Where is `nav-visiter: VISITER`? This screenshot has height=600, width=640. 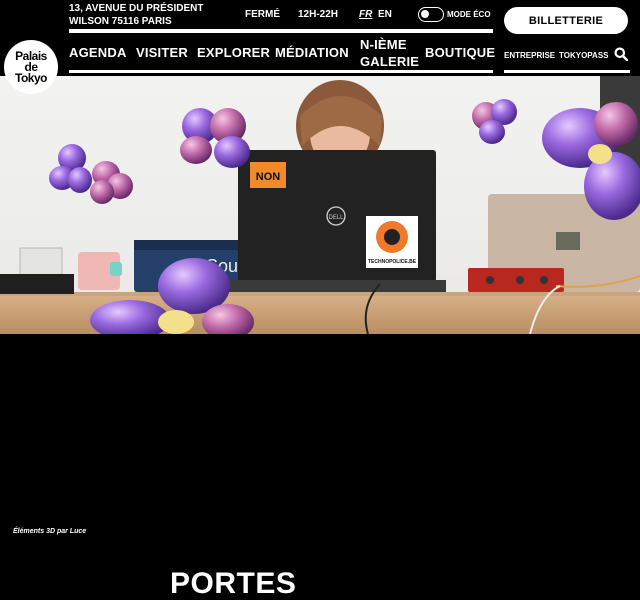
nav-visiter: VISITER is located at coordinates (162, 52).